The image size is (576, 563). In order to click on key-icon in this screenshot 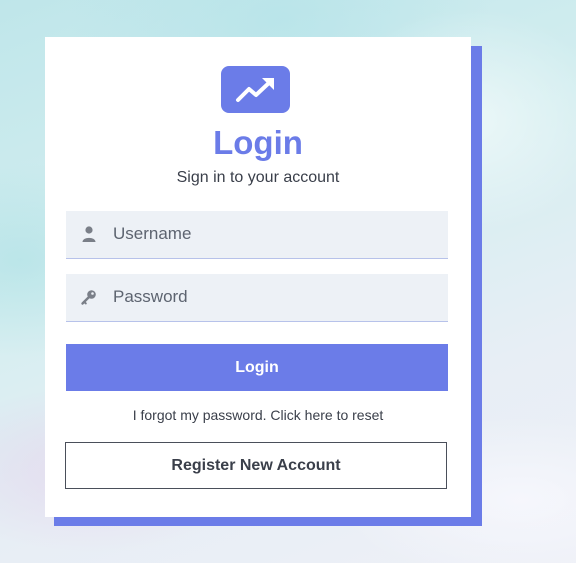, I will do `click(89, 297)`.